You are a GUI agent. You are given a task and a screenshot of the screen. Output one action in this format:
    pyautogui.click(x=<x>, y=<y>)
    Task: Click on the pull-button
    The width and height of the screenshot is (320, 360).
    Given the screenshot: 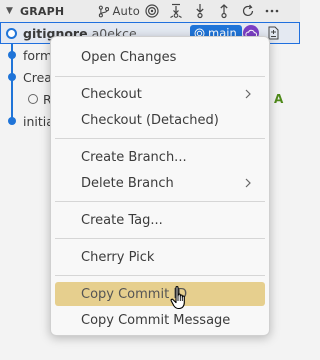 What is the action you would take?
    pyautogui.click(x=200, y=11)
    